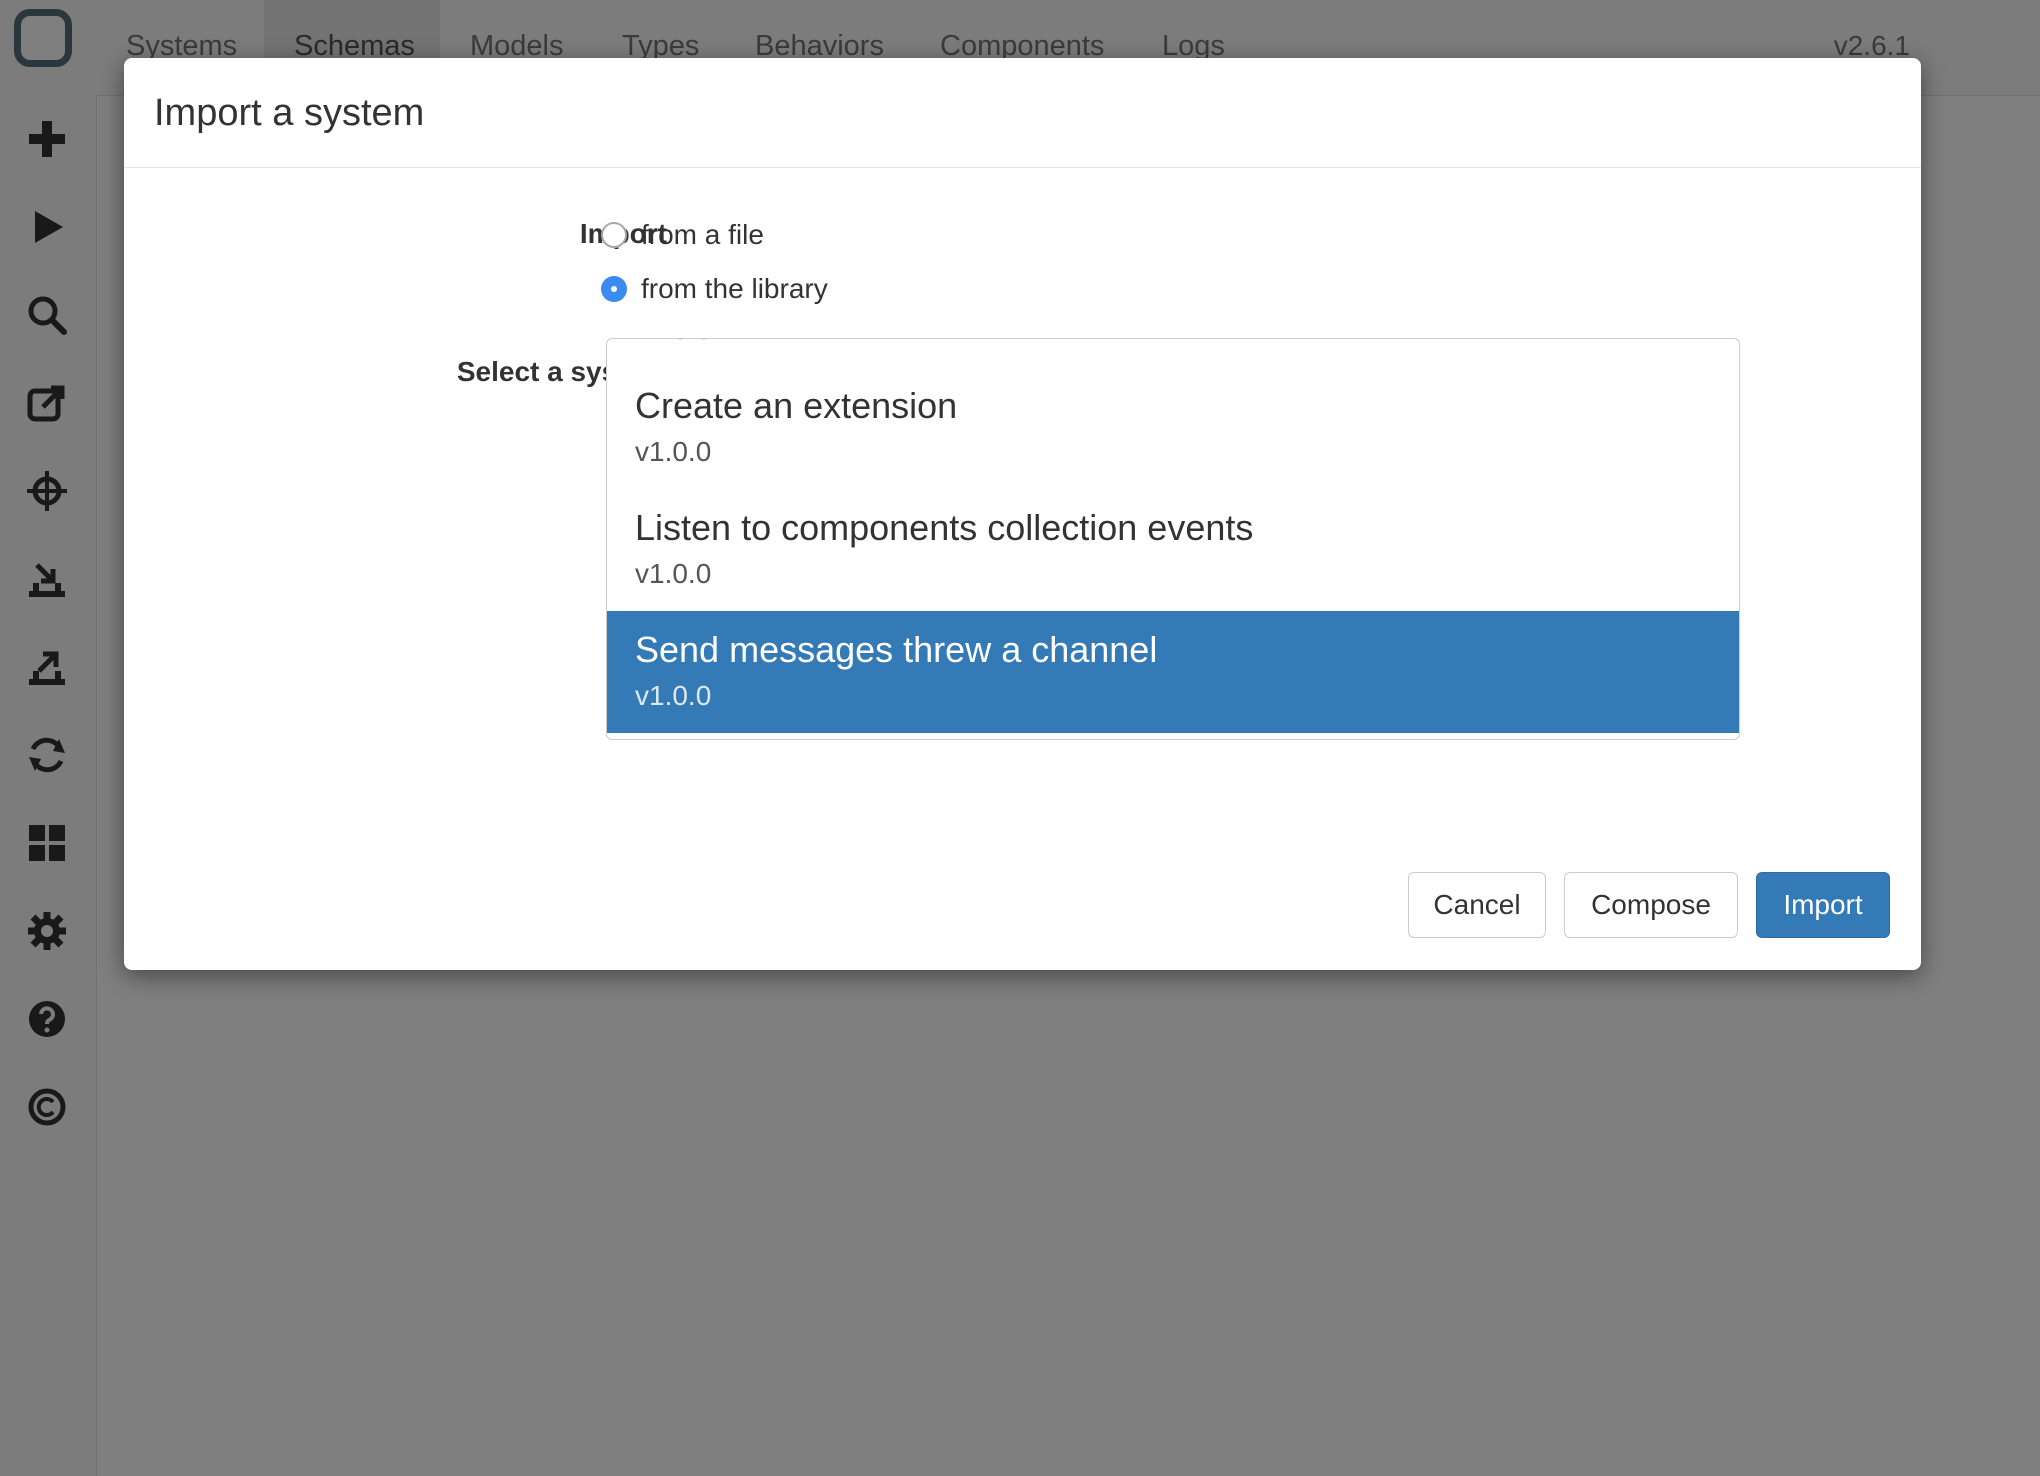  Describe the element at coordinates (1173, 428) in the screenshot. I see `list-item: Create an extension v1.0.0` at that location.